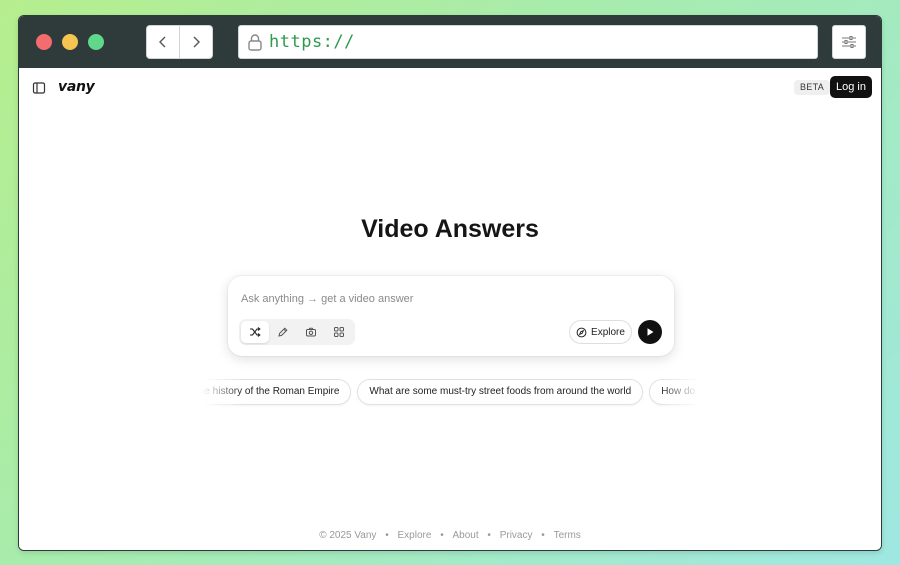 The width and height of the screenshot is (900, 565). Describe the element at coordinates (44, 42) in the screenshot. I see `close-window-button` at that location.